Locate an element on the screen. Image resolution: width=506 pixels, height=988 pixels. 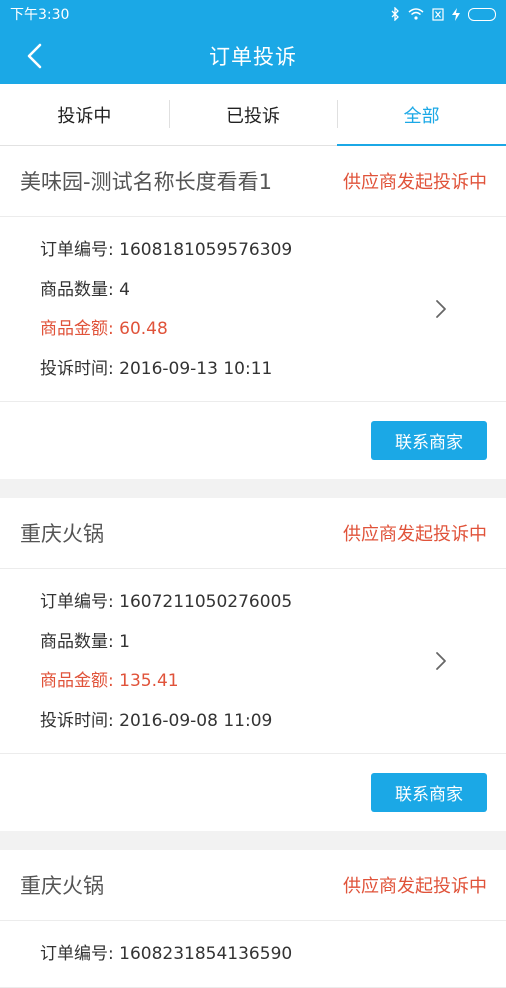
amount-row: 商品金额: 60.48 is located at coordinates (243, 330).